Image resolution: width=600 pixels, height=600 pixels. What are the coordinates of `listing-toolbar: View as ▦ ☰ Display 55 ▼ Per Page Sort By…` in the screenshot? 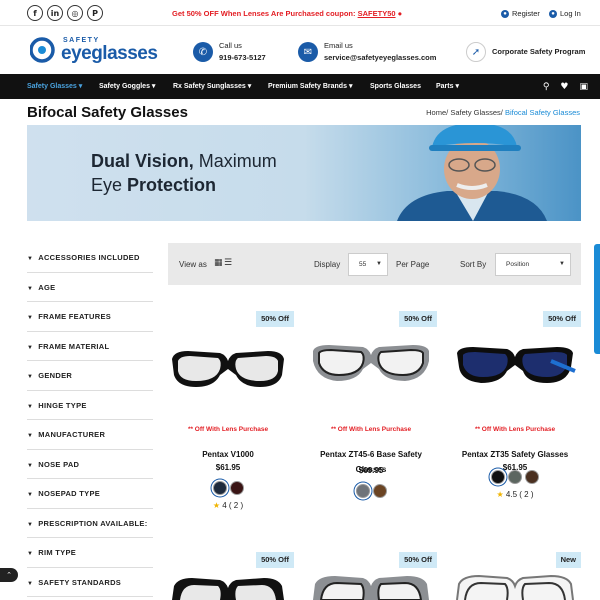 It's located at (374, 264).